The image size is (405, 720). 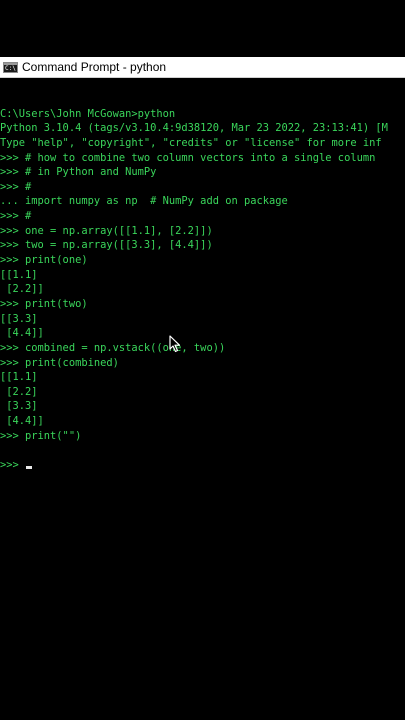 What do you see at coordinates (94, 67) in the screenshot?
I see `window-title: Command Prompt - python` at bounding box center [94, 67].